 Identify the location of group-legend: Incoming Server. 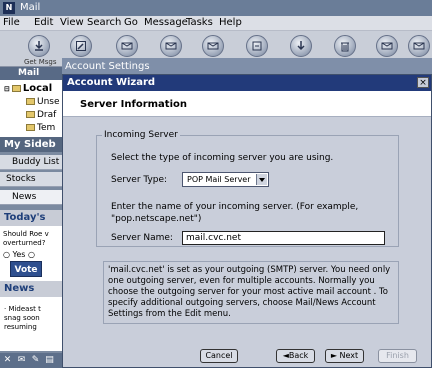
(141, 135).